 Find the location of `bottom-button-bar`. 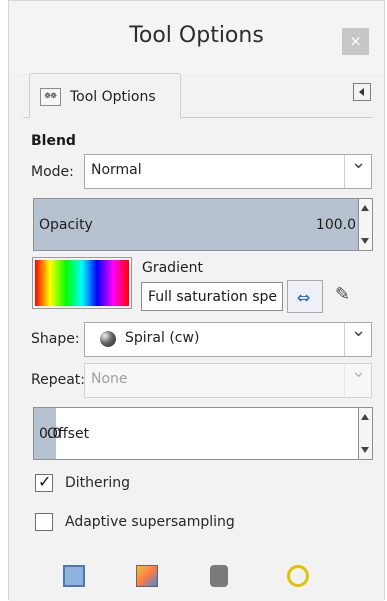

bottom-button-bar is located at coordinates (196, 576).